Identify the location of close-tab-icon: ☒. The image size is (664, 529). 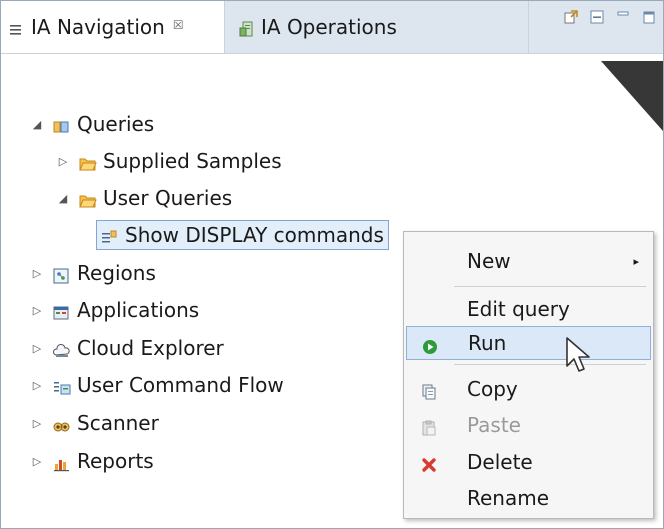
(178, 25).